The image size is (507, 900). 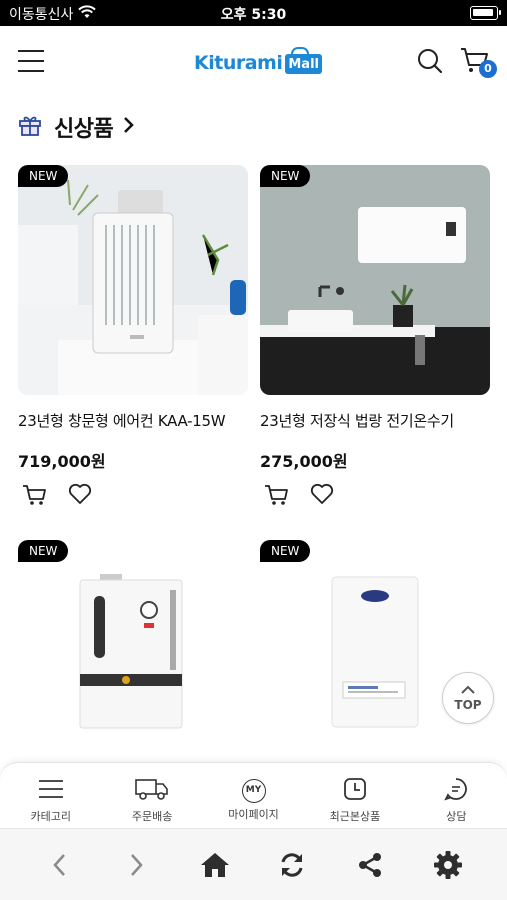 I want to click on product-price: 719,000원, so click(x=62, y=461).